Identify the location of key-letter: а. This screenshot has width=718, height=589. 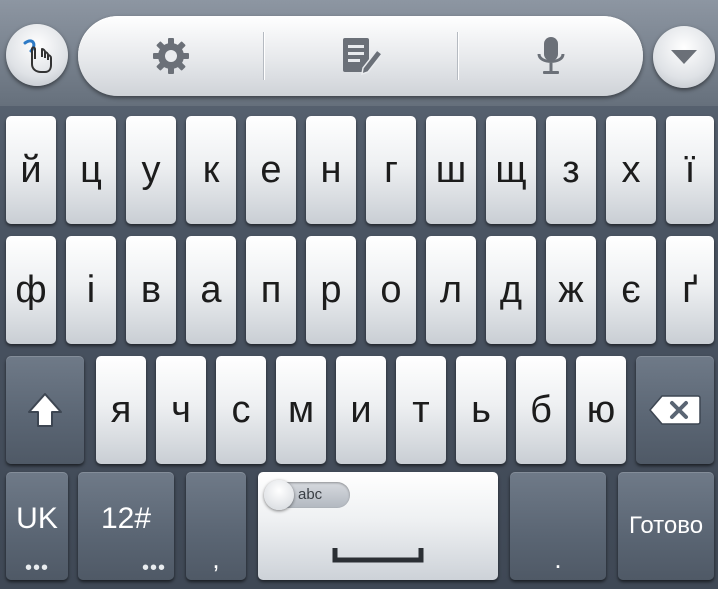
(211, 290).